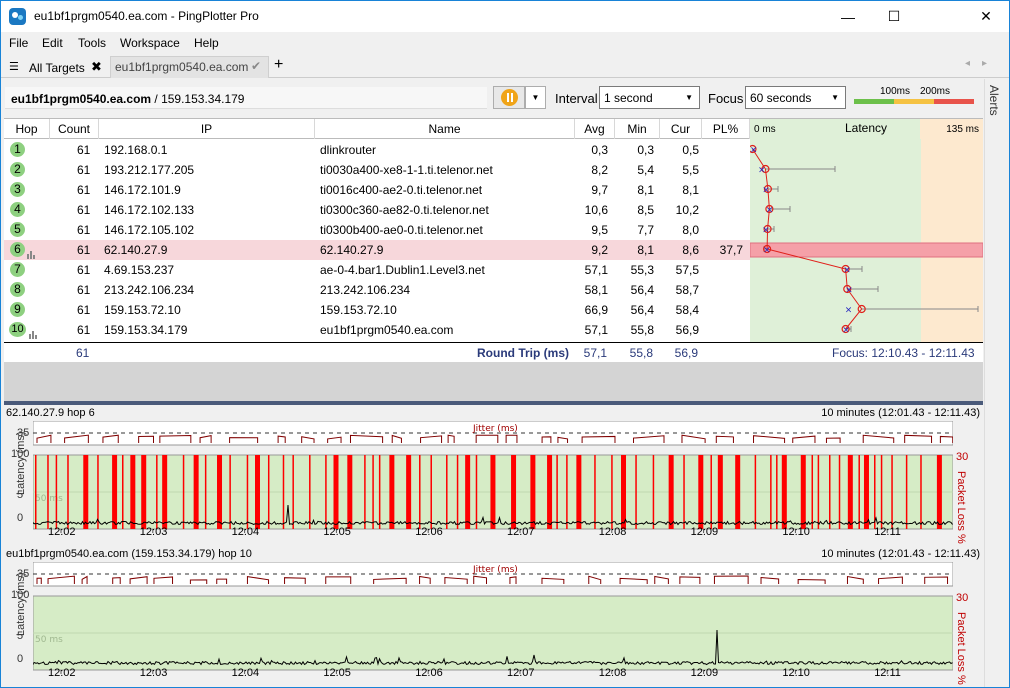 This screenshot has height=688, width=1010. Describe the element at coordinates (378, 150) in the screenshot. I see `table-row: 1 61 192.168.0.1 dlinkrouter 0,3 0,3 0,5` at that location.